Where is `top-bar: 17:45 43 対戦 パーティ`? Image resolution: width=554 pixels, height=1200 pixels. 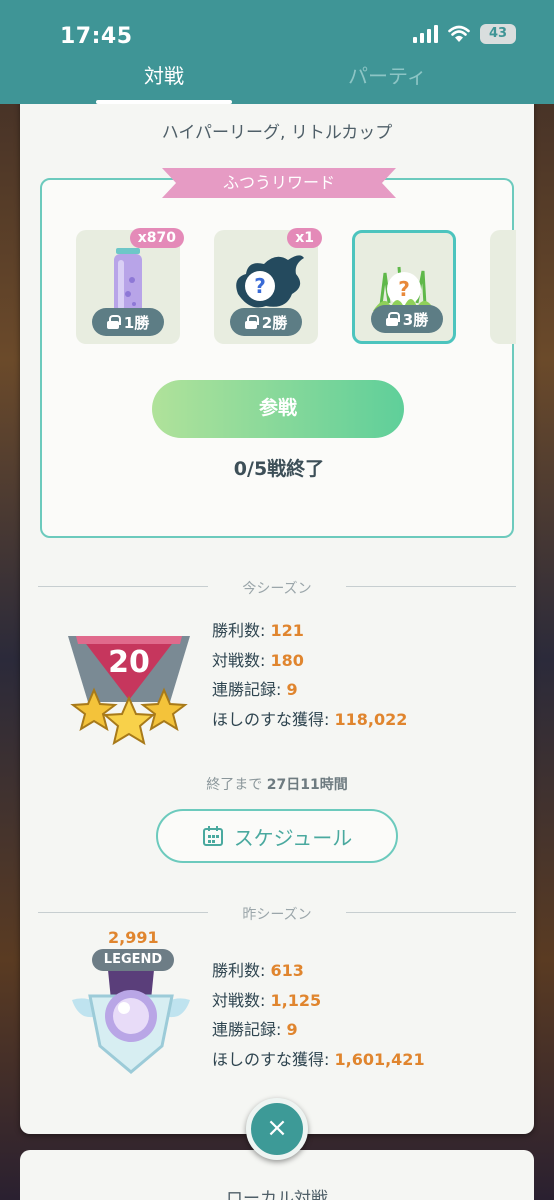 top-bar: 17:45 43 対戦 パーティ is located at coordinates (277, 52).